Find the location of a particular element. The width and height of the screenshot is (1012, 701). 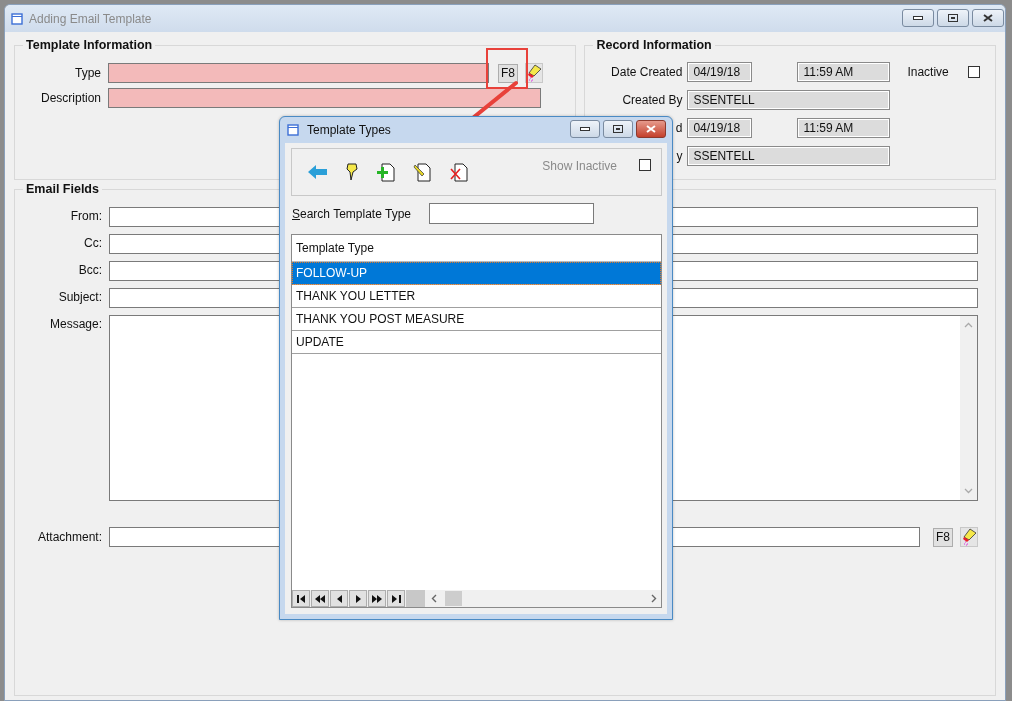

field-label: y is located at coordinates (679, 156).